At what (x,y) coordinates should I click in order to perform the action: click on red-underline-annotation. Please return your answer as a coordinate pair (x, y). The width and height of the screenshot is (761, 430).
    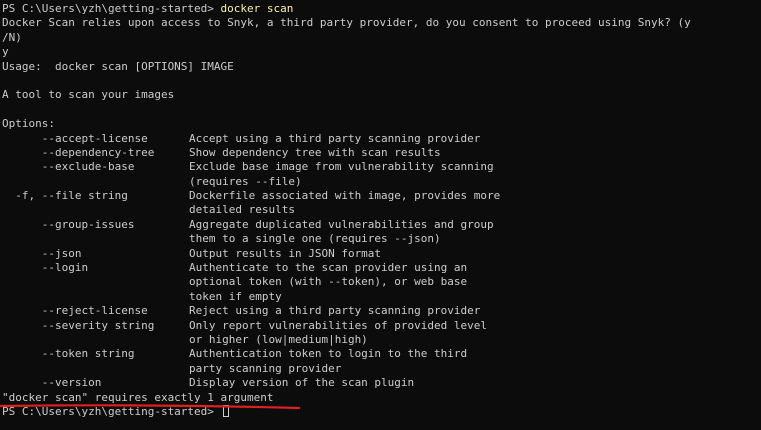
    Looking at the image, I should click on (150, 407).